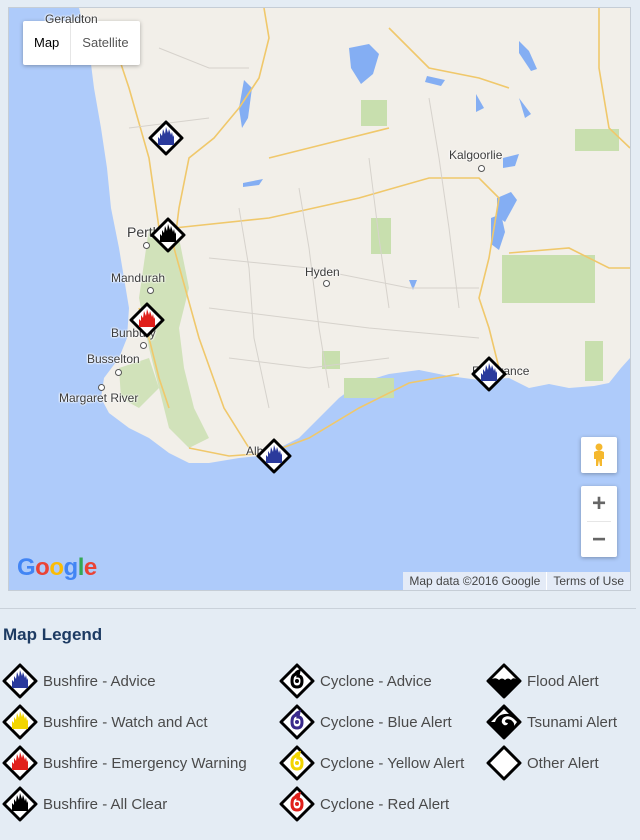 This screenshot has height=840, width=640. What do you see at coordinates (481, 168) in the screenshot?
I see `city-dot-kalgoorlie` at bounding box center [481, 168].